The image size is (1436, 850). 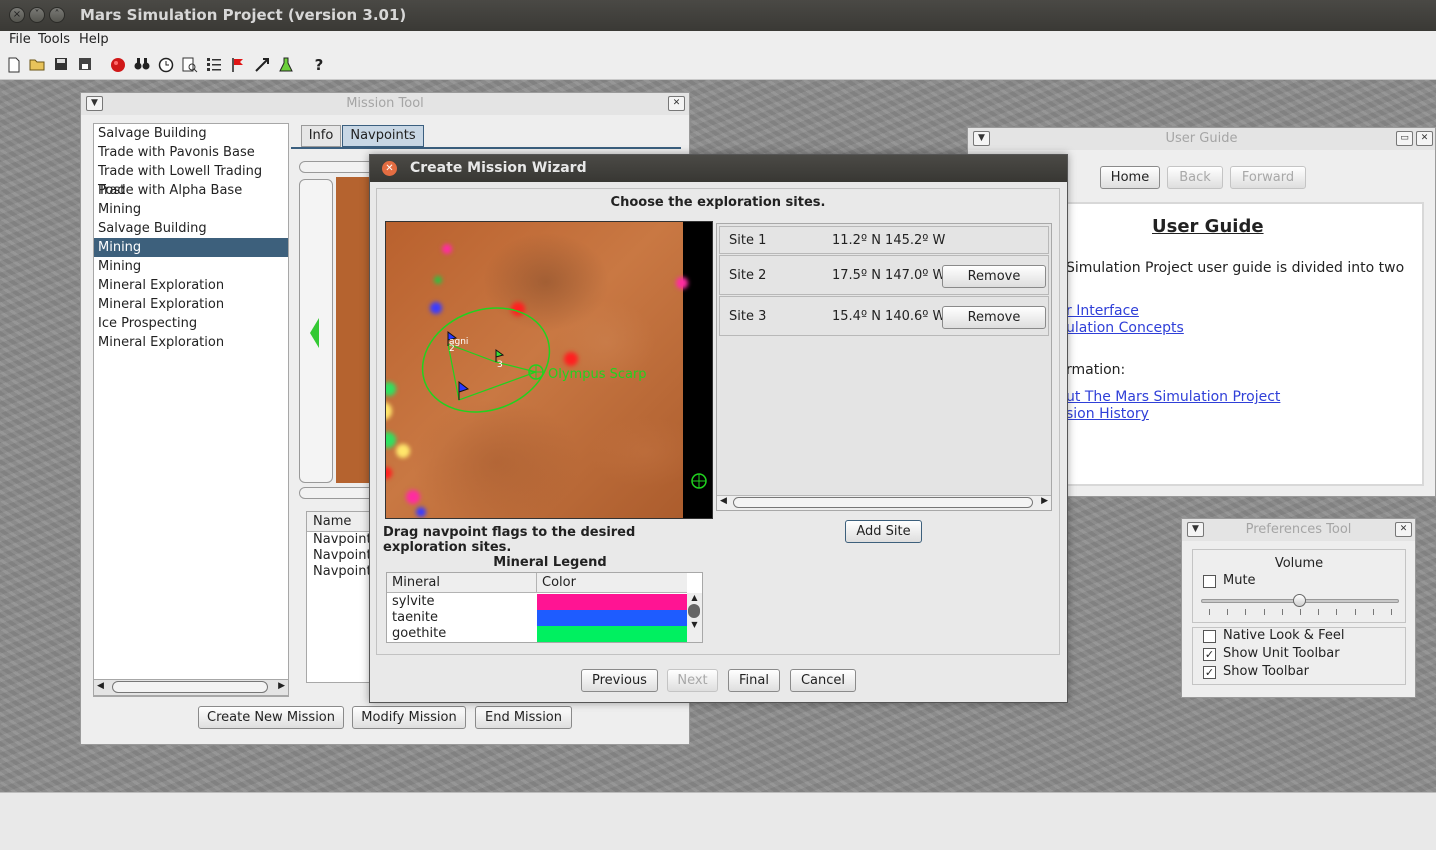 What do you see at coordinates (549, 370) in the screenshot?
I see `exploration-map: agni 3 2 Olympus Scarp` at bounding box center [549, 370].